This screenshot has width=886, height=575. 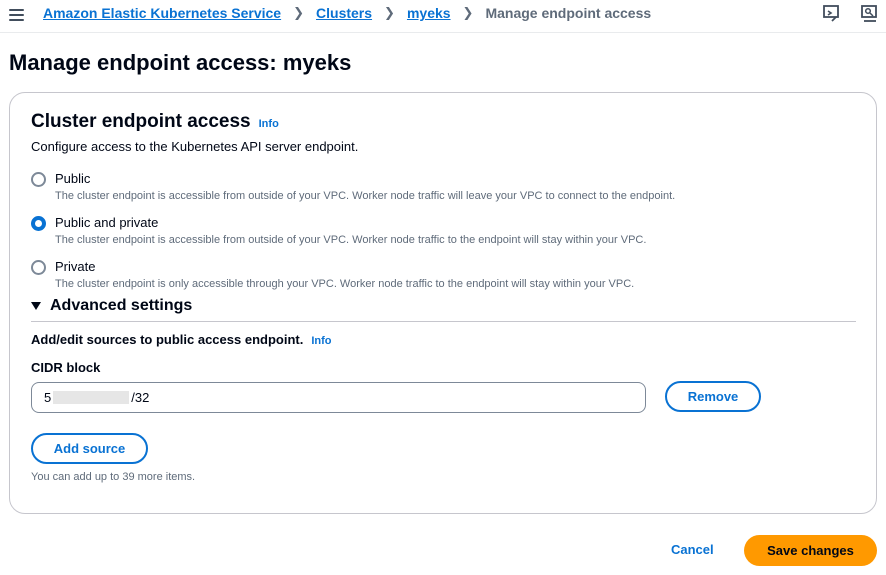 I want to click on remove-button: Remove, so click(x=713, y=396).